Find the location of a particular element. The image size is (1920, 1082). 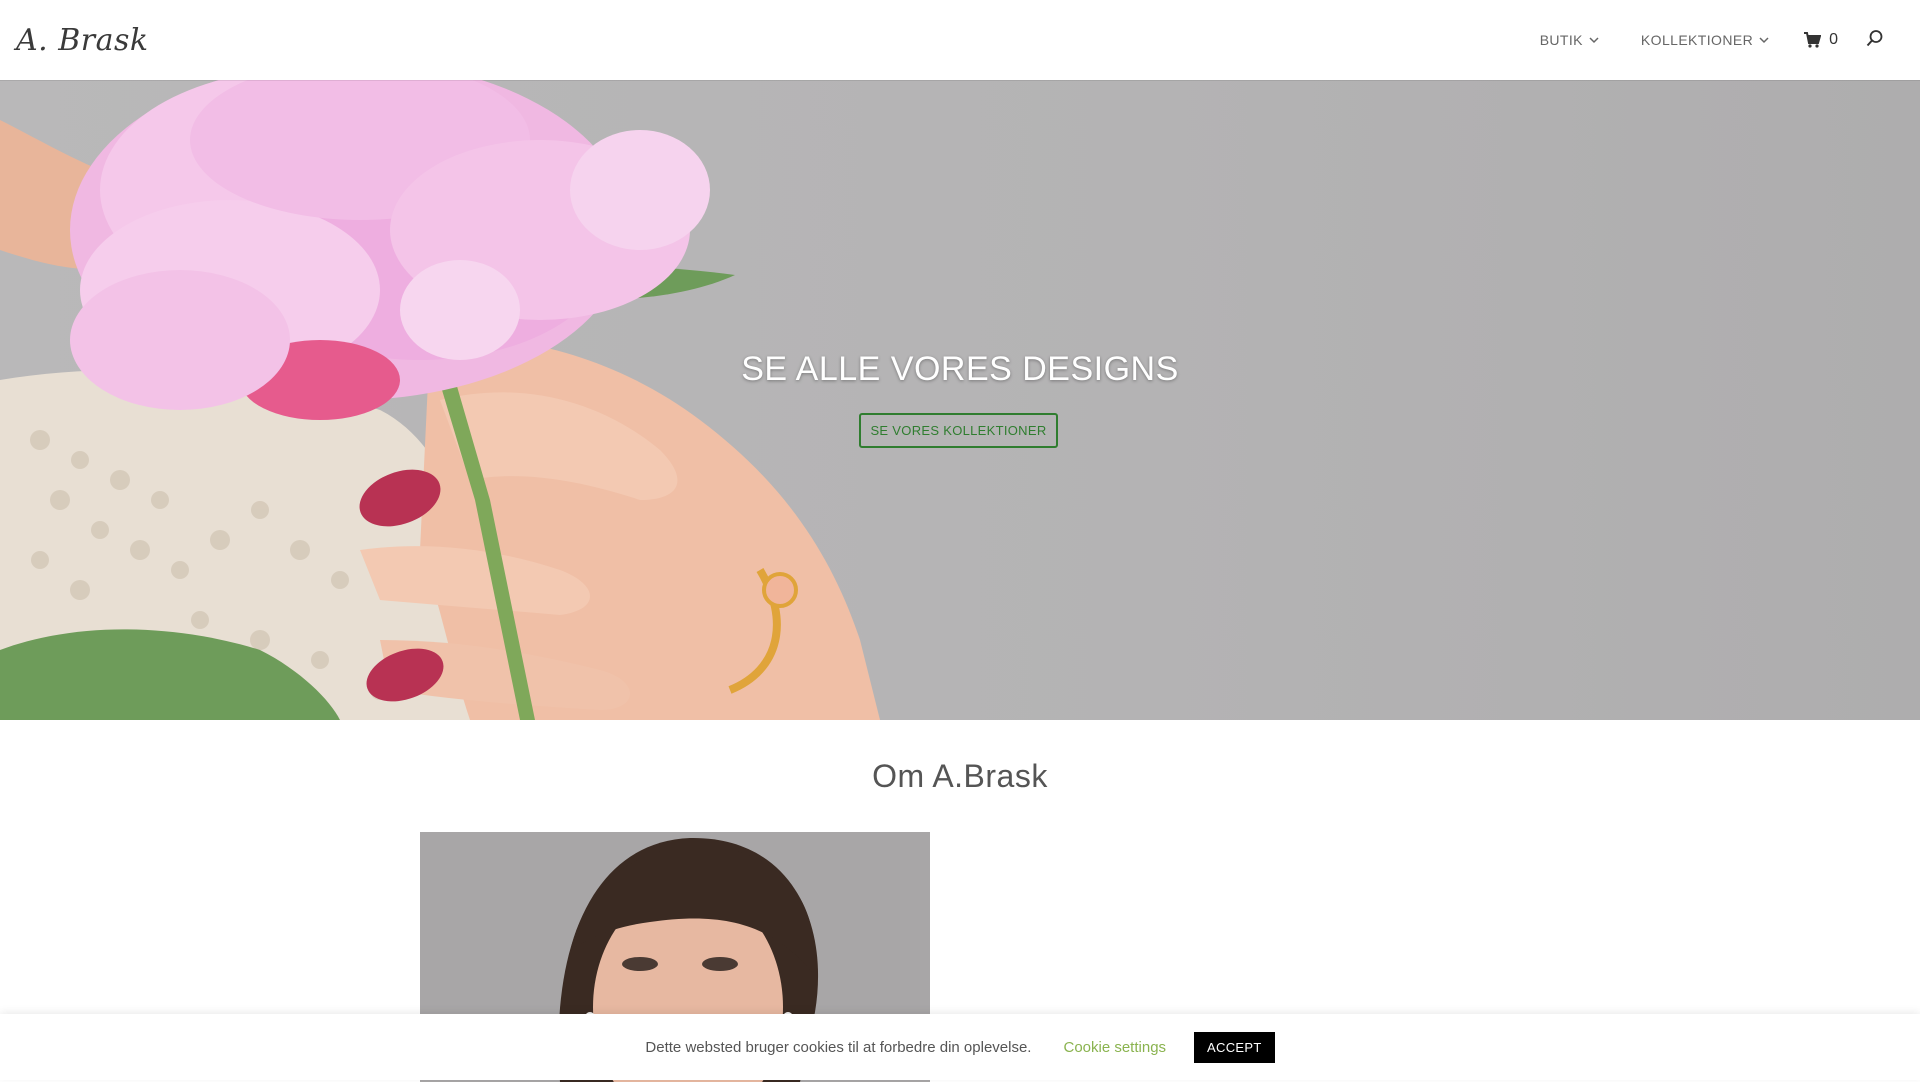

nav-item-butik: BUTIK is located at coordinates (1569, 40).